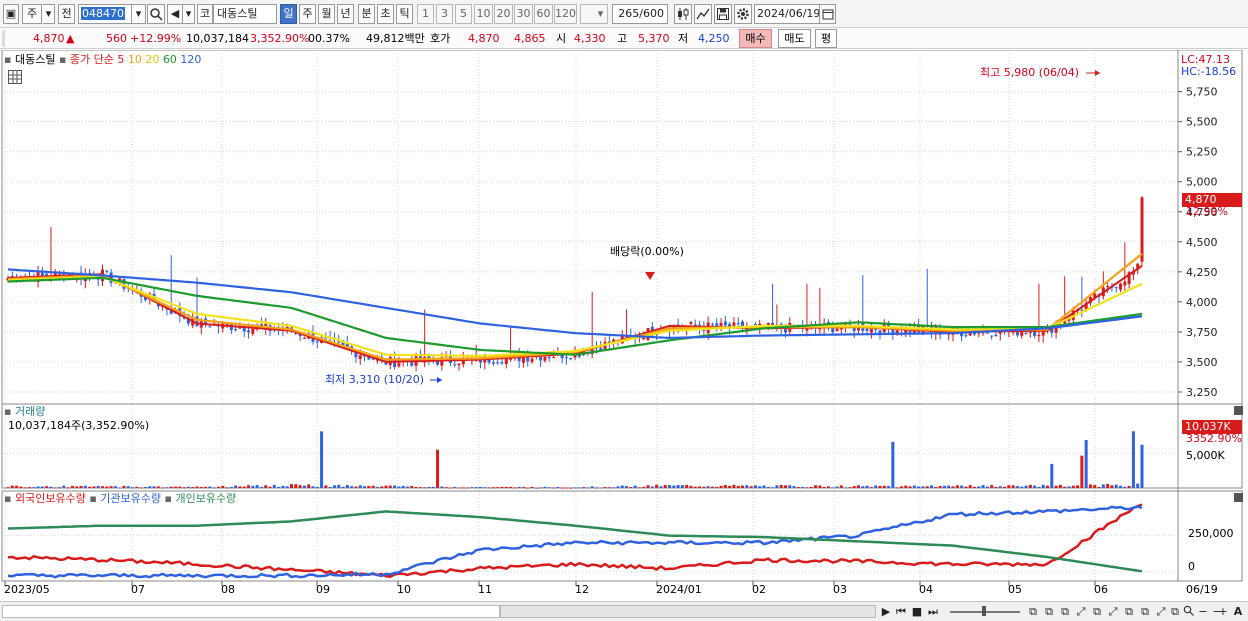 The image size is (1248, 621). What do you see at coordinates (543, 14) in the screenshot?
I see `interval-60: 60` at bounding box center [543, 14].